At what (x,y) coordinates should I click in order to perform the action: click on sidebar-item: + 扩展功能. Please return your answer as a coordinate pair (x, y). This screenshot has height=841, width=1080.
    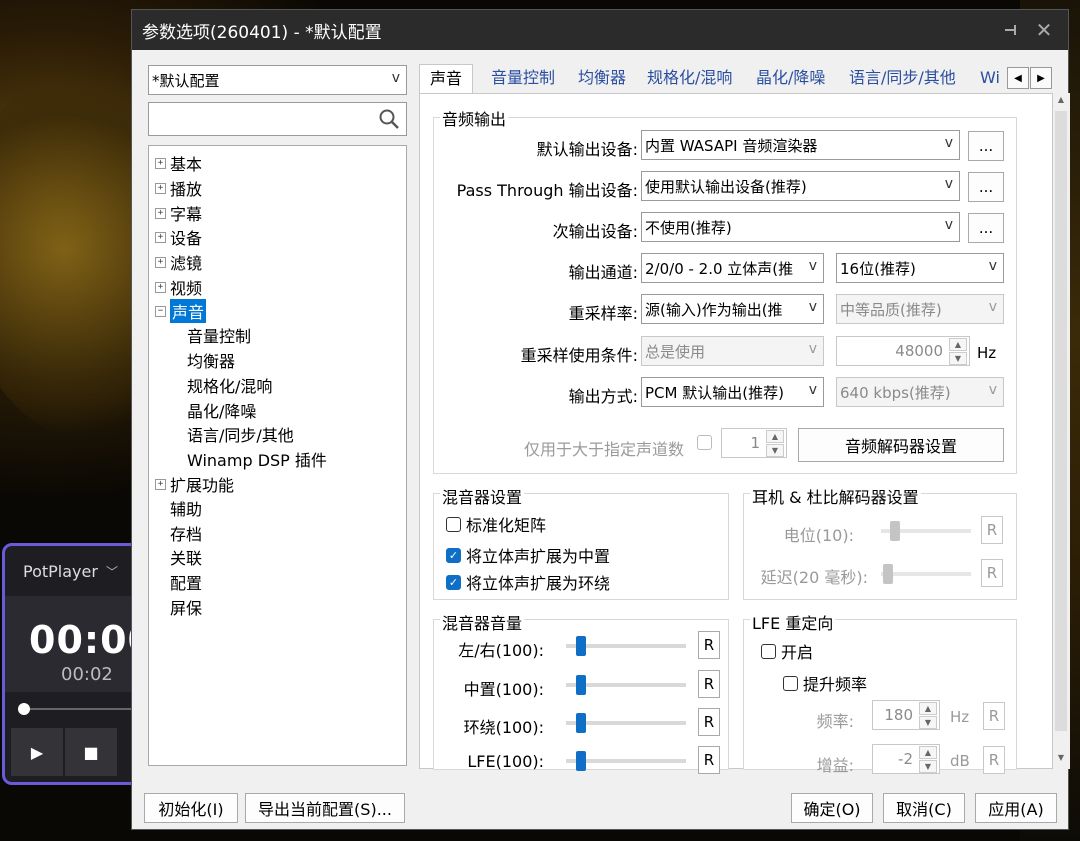
    Looking at the image, I should click on (194, 484).